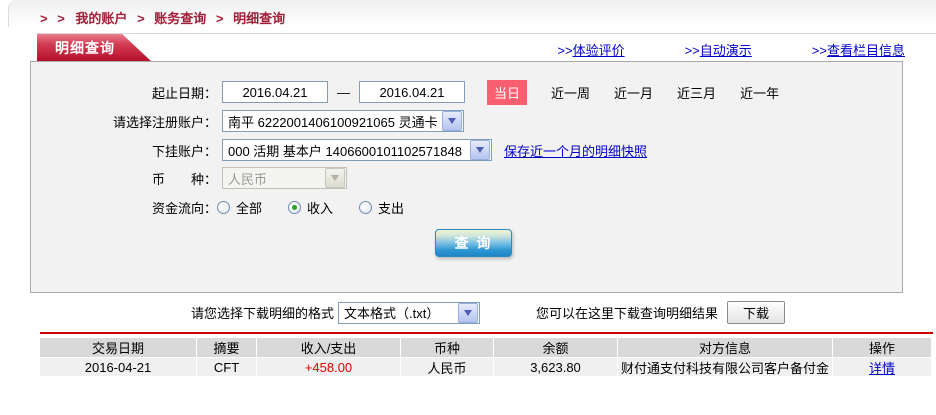 This screenshot has height=415, width=936. Describe the element at coordinates (696, 92) in the screenshot. I see `quick-range-quarter: 近三月` at that location.